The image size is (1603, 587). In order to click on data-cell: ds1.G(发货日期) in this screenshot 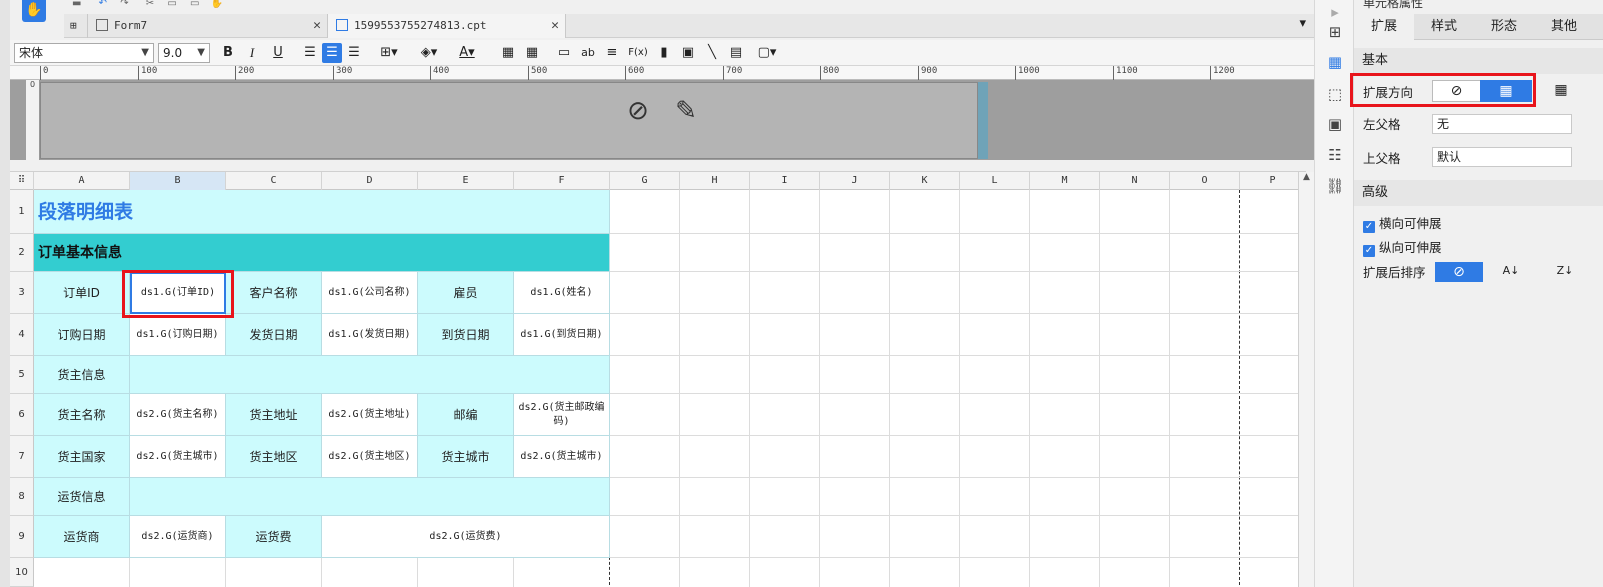, I will do `click(370, 335)`.